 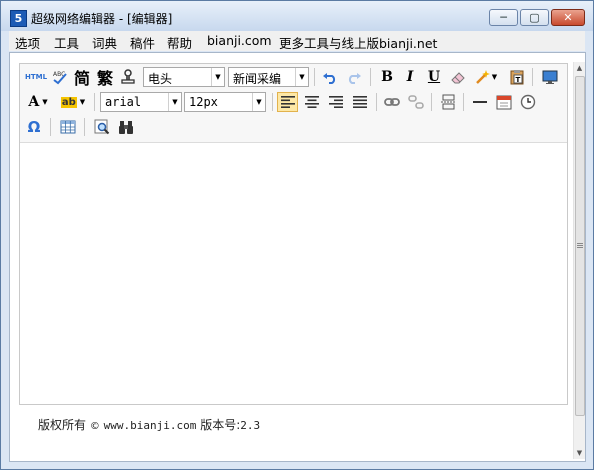 What do you see at coordinates (268, 77) in the screenshot?
I see `source-select: 新闻采编 ▼` at bounding box center [268, 77].